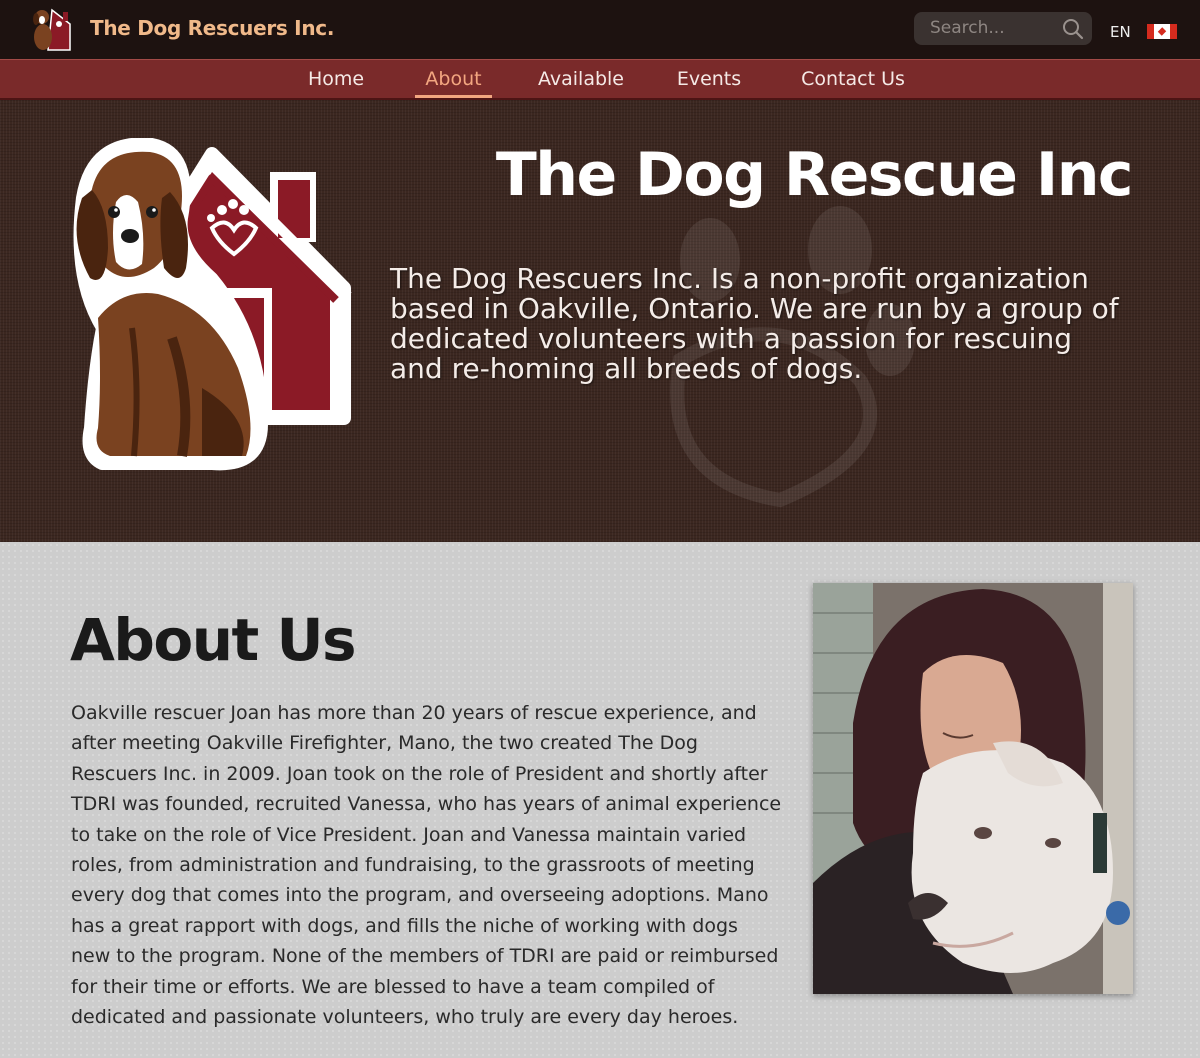  What do you see at coordinates (336, 81) in the screenshot?
I see `nav-home: Home` at bounding box center [336, 81].